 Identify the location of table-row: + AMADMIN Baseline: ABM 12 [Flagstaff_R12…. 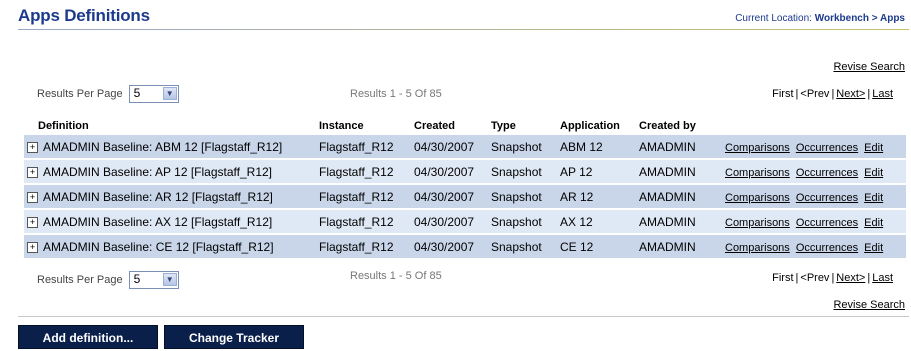
(465, 147).